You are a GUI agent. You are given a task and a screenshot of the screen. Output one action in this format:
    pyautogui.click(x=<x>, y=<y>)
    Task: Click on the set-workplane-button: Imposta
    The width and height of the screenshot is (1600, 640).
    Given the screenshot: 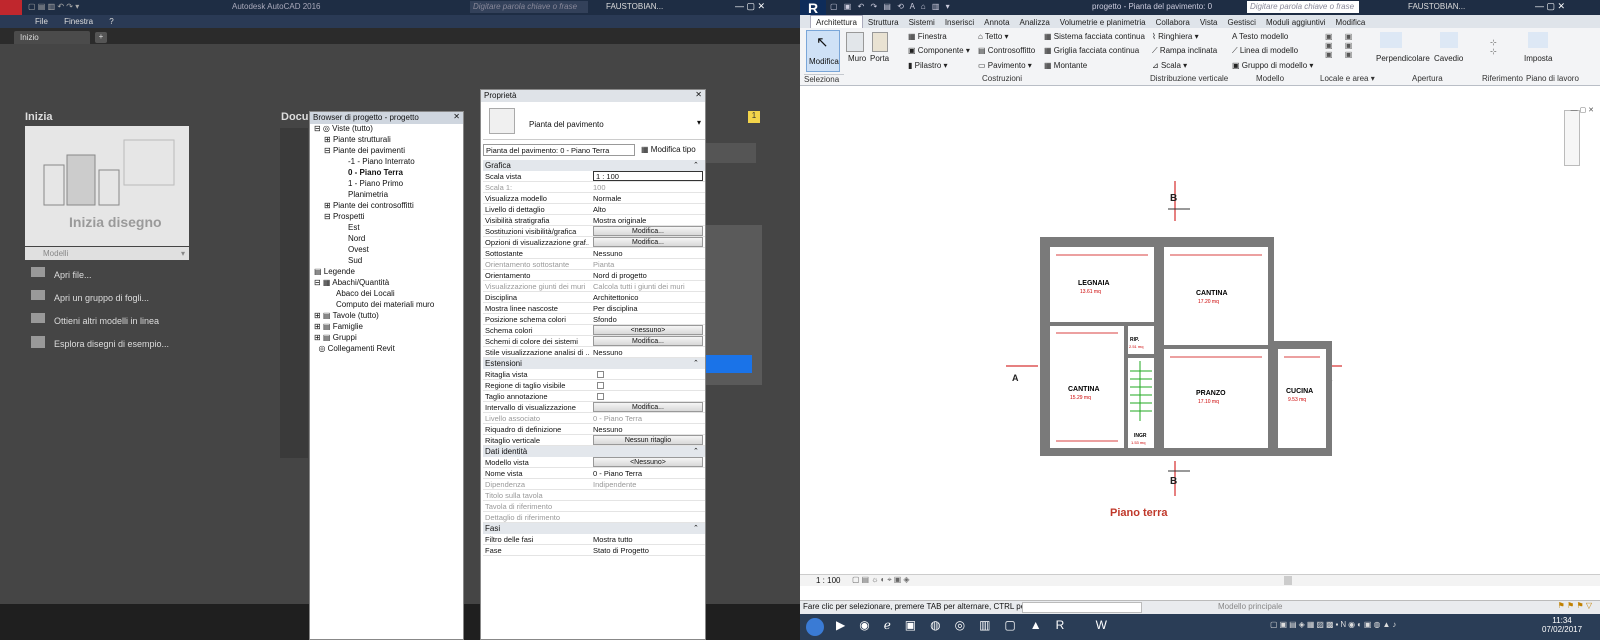 What is the action you would take?
    pyautogui.click(x=1538, y=58)
    